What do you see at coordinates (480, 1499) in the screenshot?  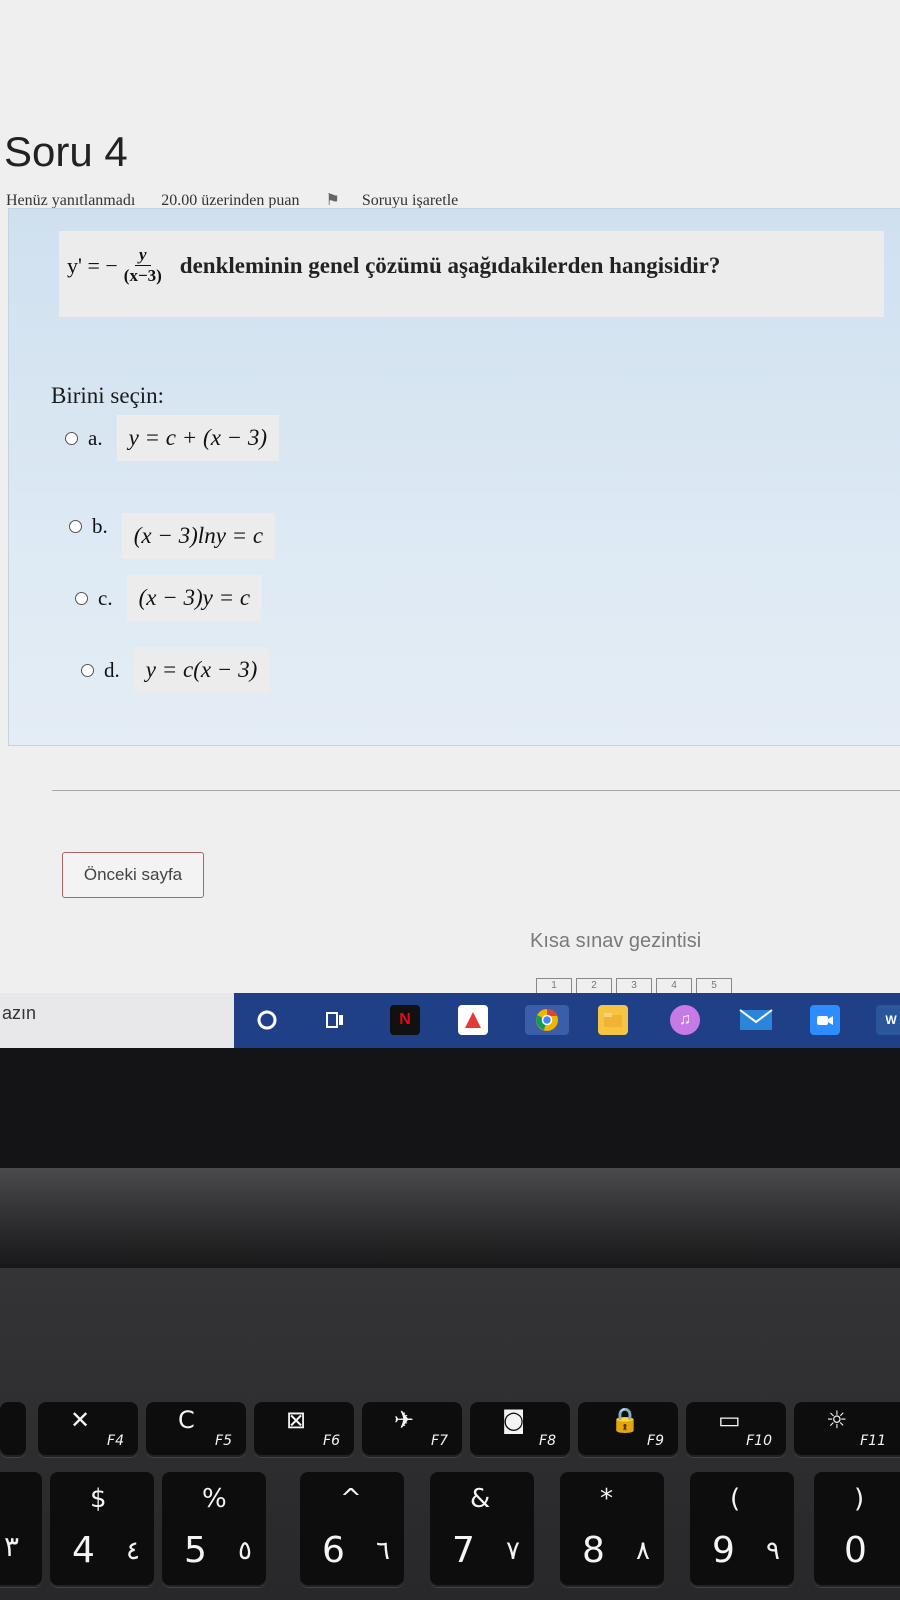 I see `key-upper: &` at bounding box center [480, 1499].